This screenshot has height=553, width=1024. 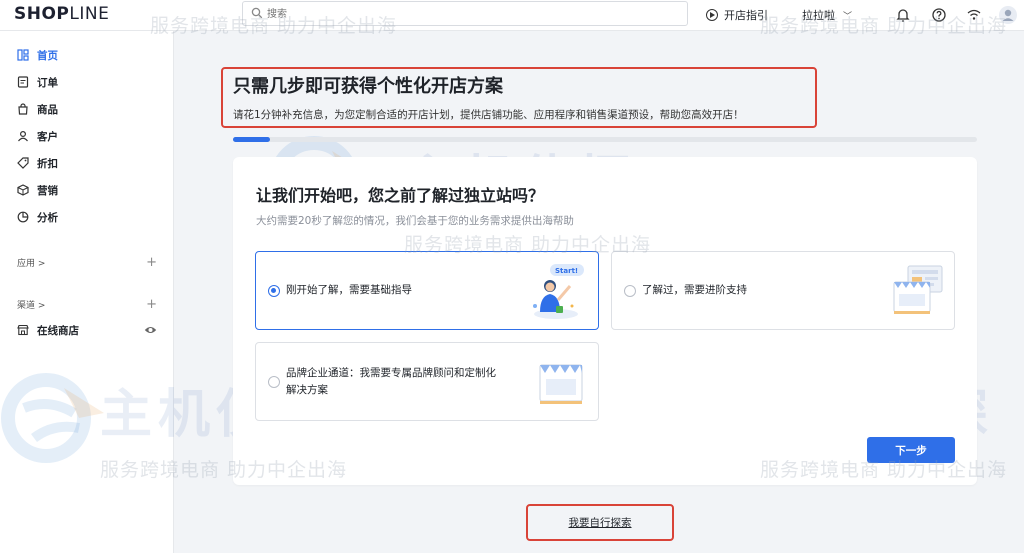 What do you see at coordinates (47, 55) in the screenshot?
I see `sidebar-item-label: 首页` at bounding box center [47, 55].